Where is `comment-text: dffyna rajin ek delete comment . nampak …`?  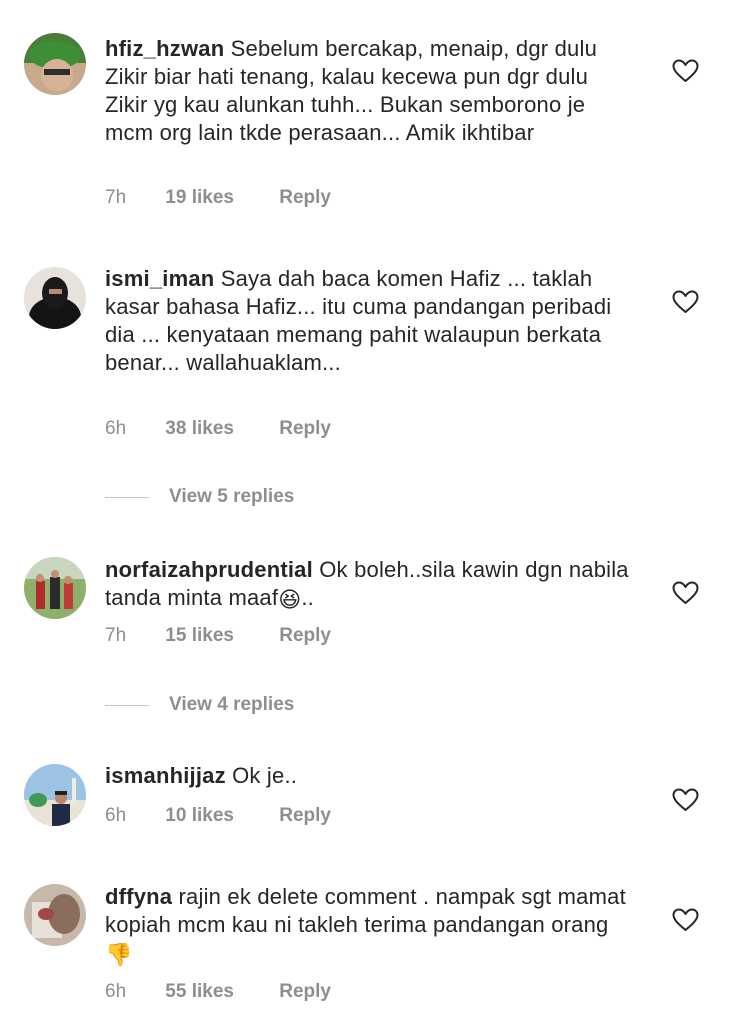
comment-text: dffyna rajin ek delete comment . nampak … is located at coordinates (367, 926).